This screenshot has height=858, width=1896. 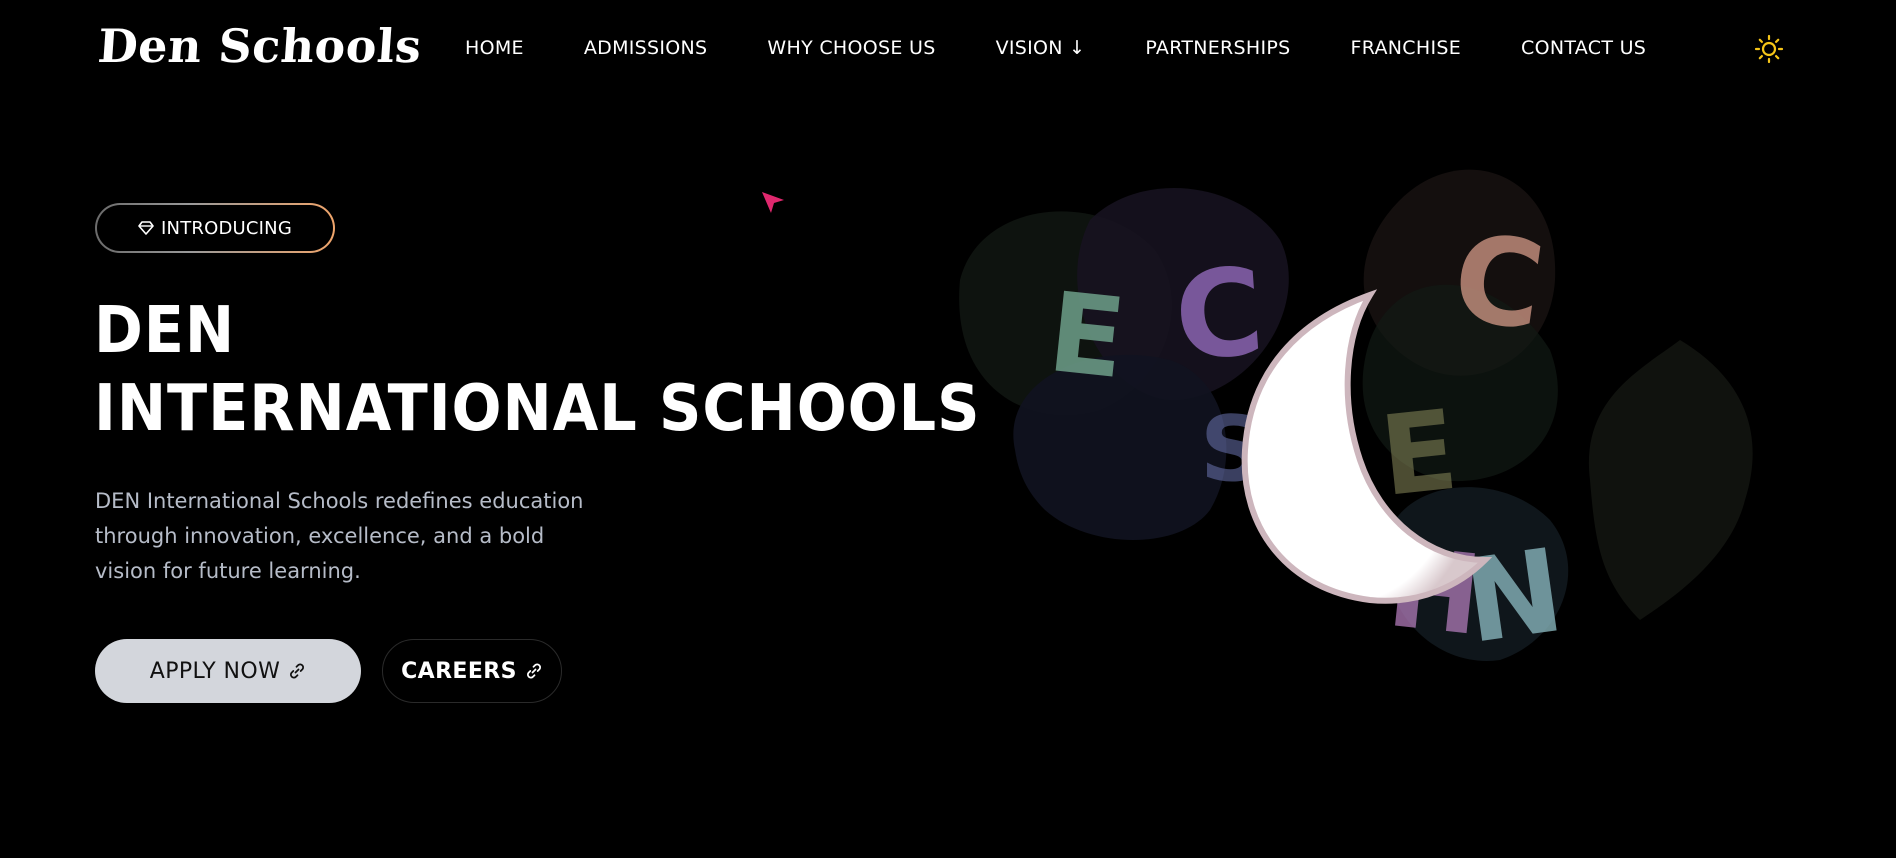 I want to click on careers-button: CAREERS, so click(x=472, y=671).